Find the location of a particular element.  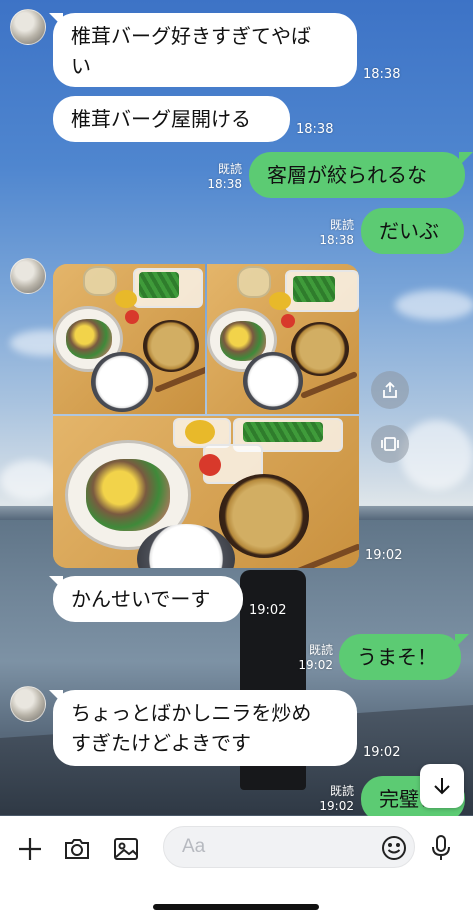

image-button is located at coordinates (126, 849).